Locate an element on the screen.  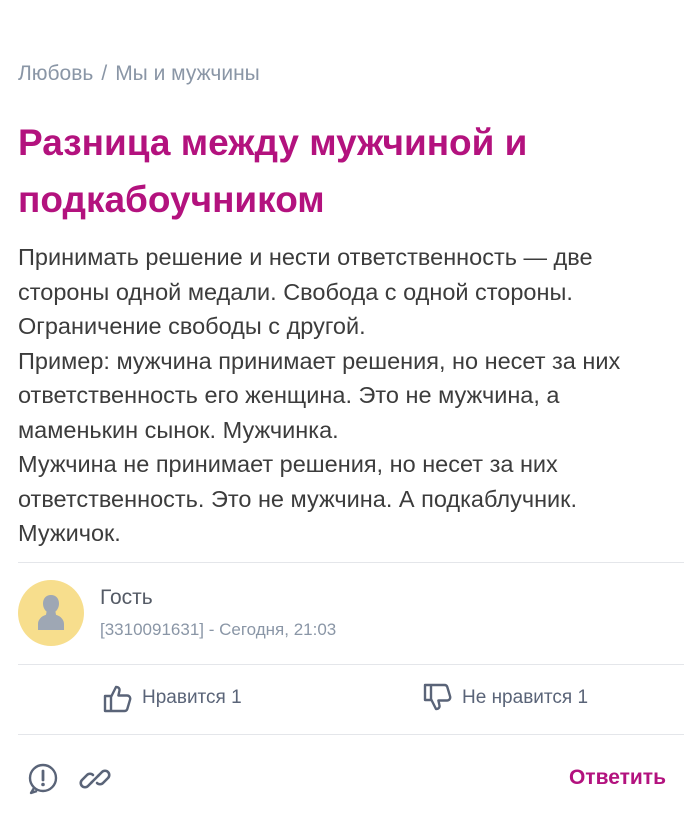
dislike-button: Не нравится 1 is located at coordinates (505, 698).